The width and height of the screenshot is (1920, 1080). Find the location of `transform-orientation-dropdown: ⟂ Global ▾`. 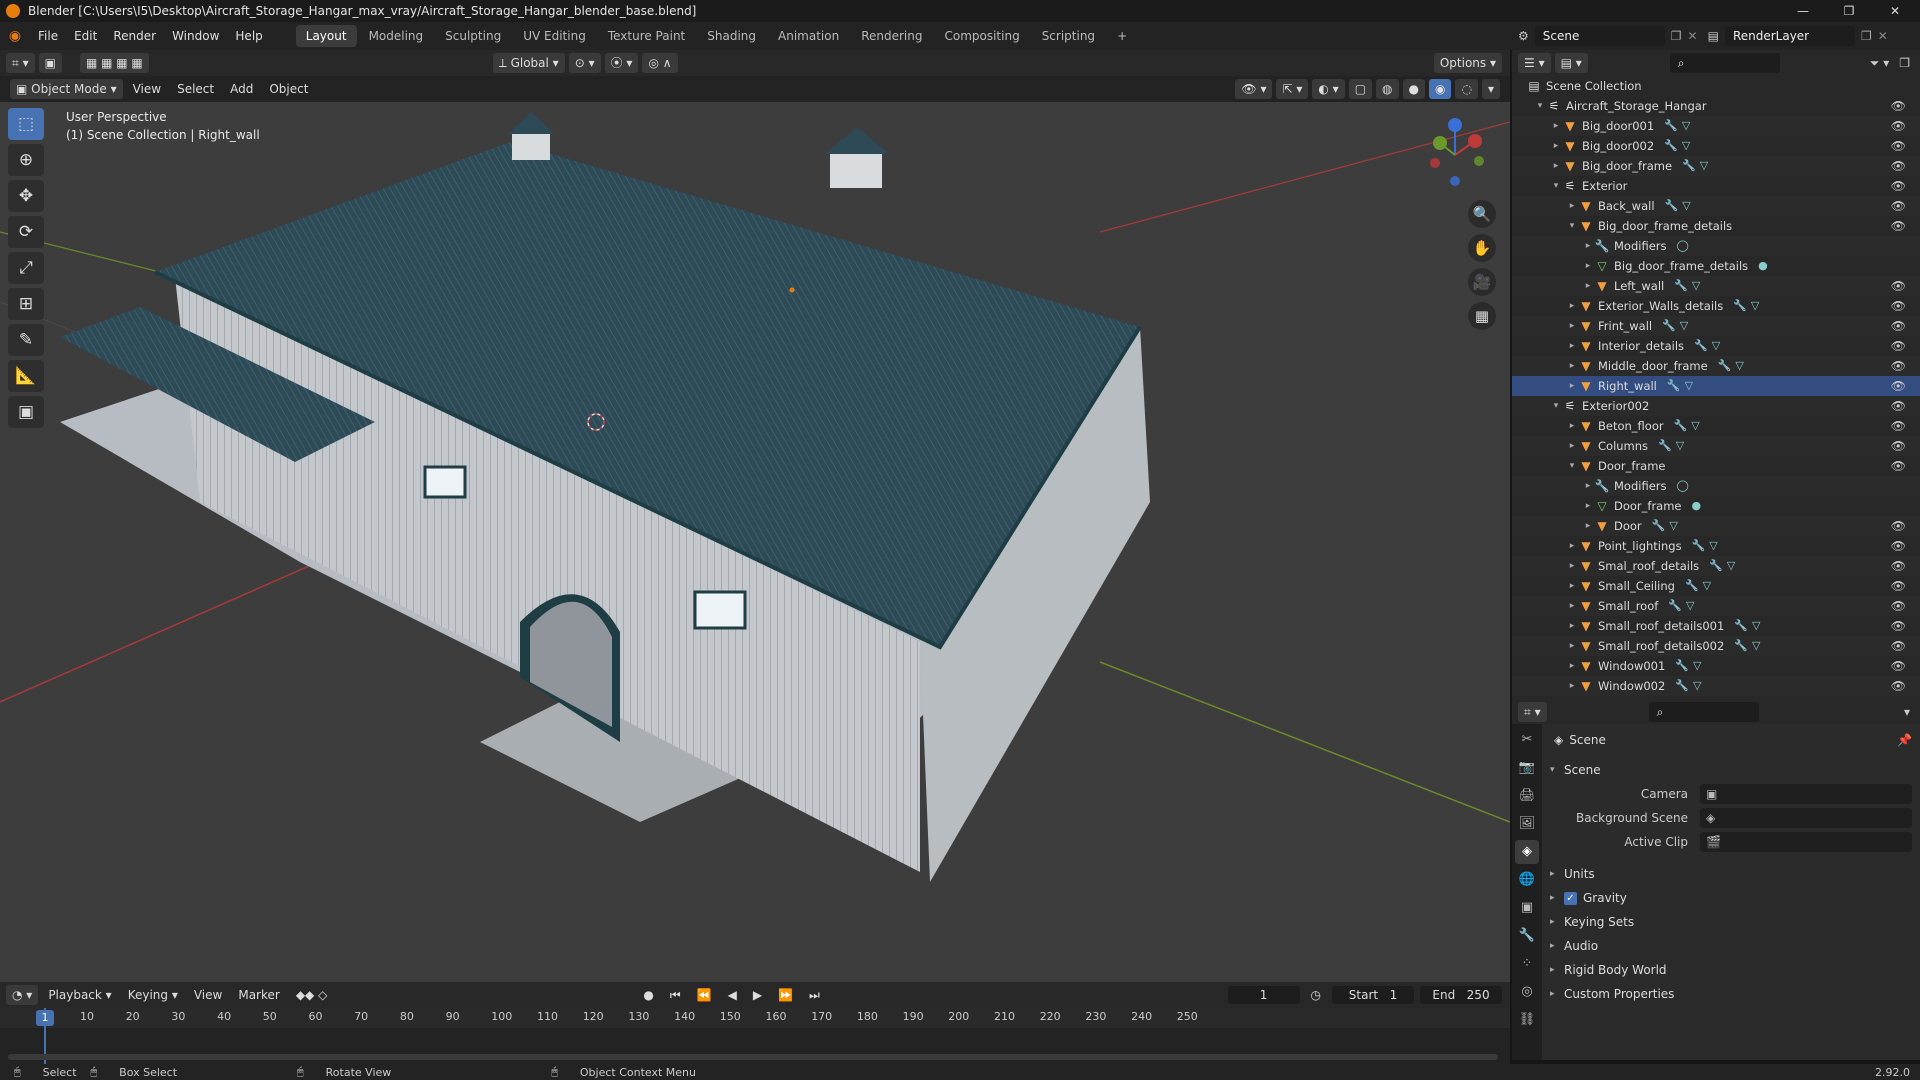

transform-orientation-dropdown: ⟂ Global ▾ is located at coordinates (528, 63).